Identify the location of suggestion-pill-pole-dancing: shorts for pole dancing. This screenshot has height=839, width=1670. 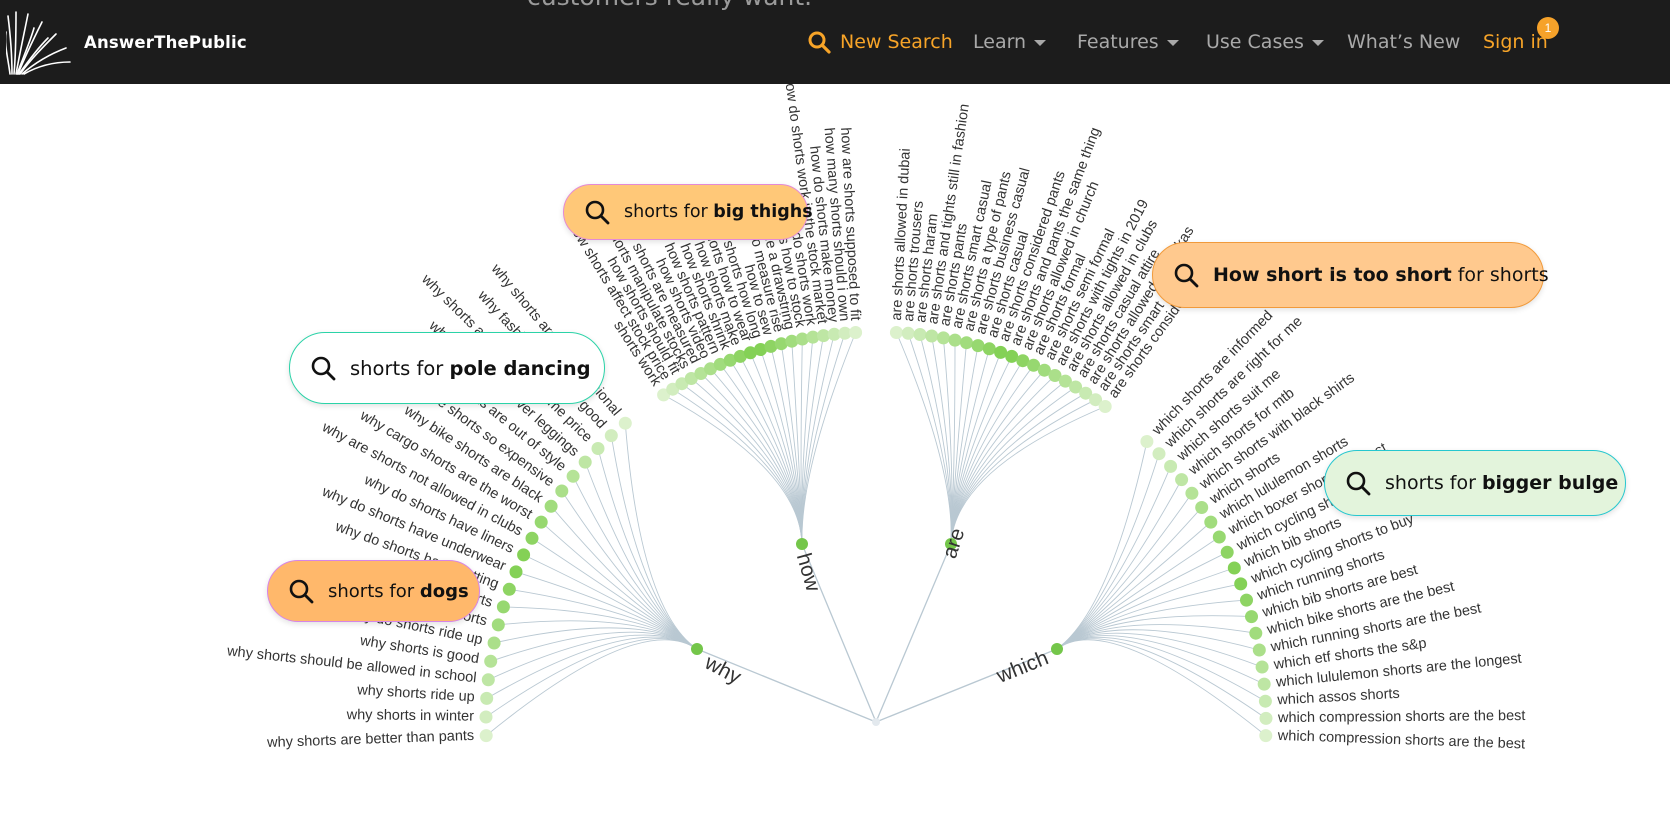
(447, 368).